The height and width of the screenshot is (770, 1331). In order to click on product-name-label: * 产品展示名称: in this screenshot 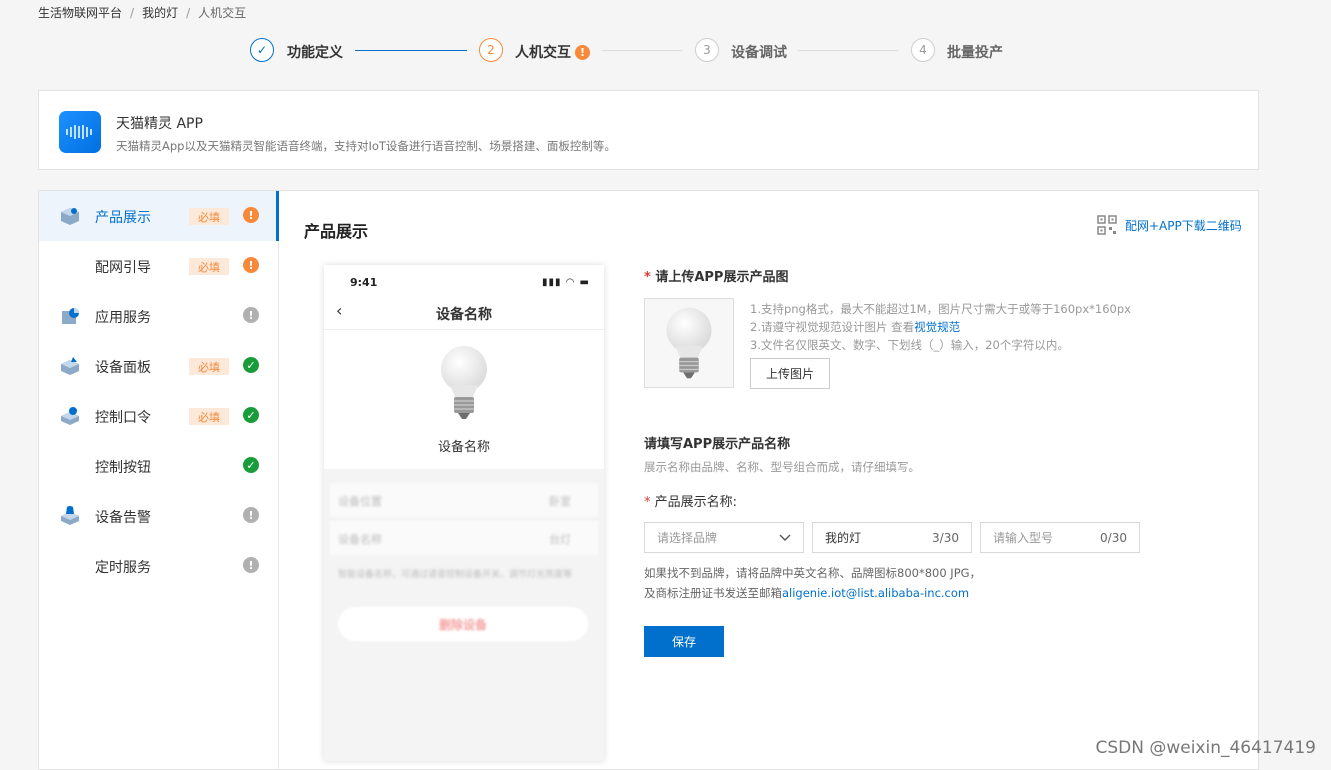, I will do `click(690, 500)`.